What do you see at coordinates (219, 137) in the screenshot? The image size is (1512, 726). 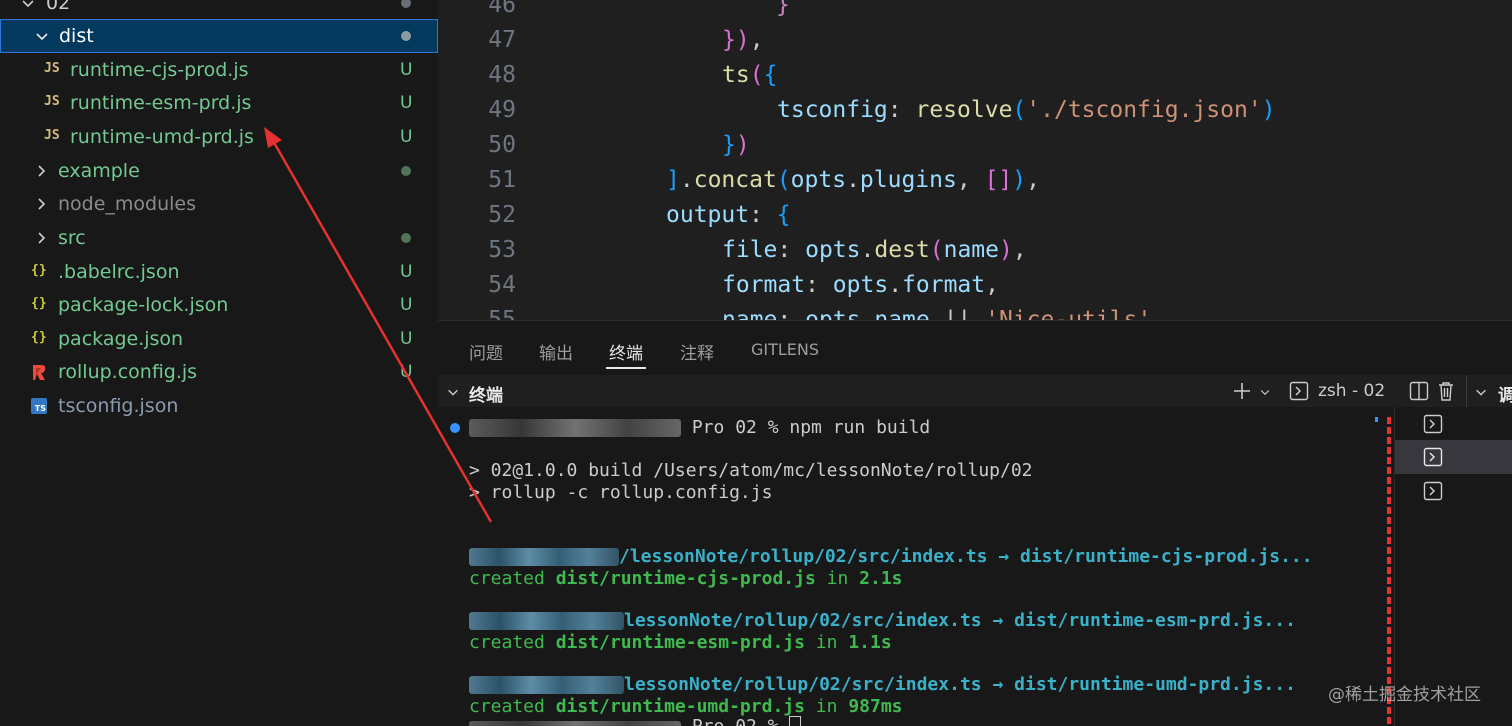 I see `file-runtime-umd-prd: JS runtime-umd-prd.js U` at bounding box center [219, 137].